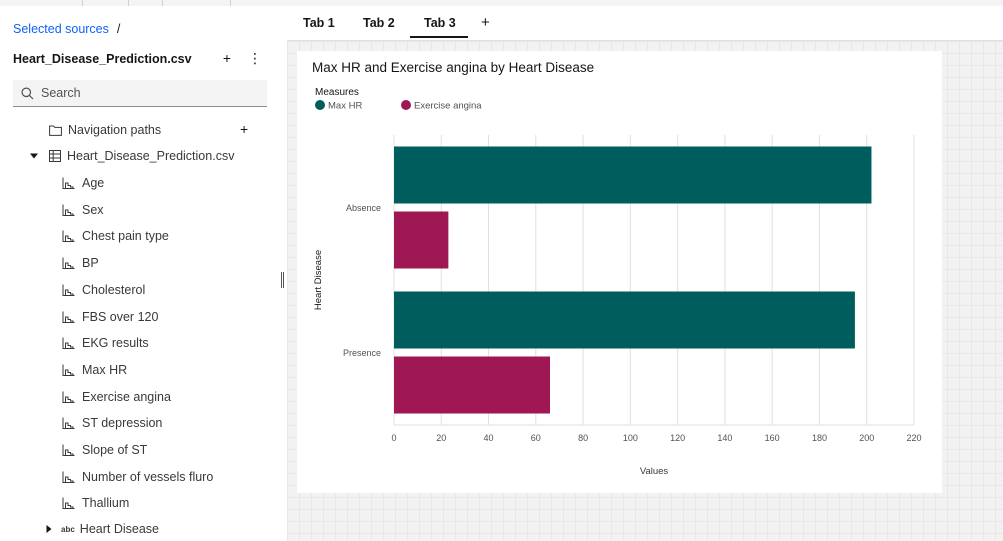 This screenshot has width=1003, height=541. What do you see at coordinates (362, 353) in the screenshot?
I see `y-category-label: Presence` at bounding box center [362, 353].